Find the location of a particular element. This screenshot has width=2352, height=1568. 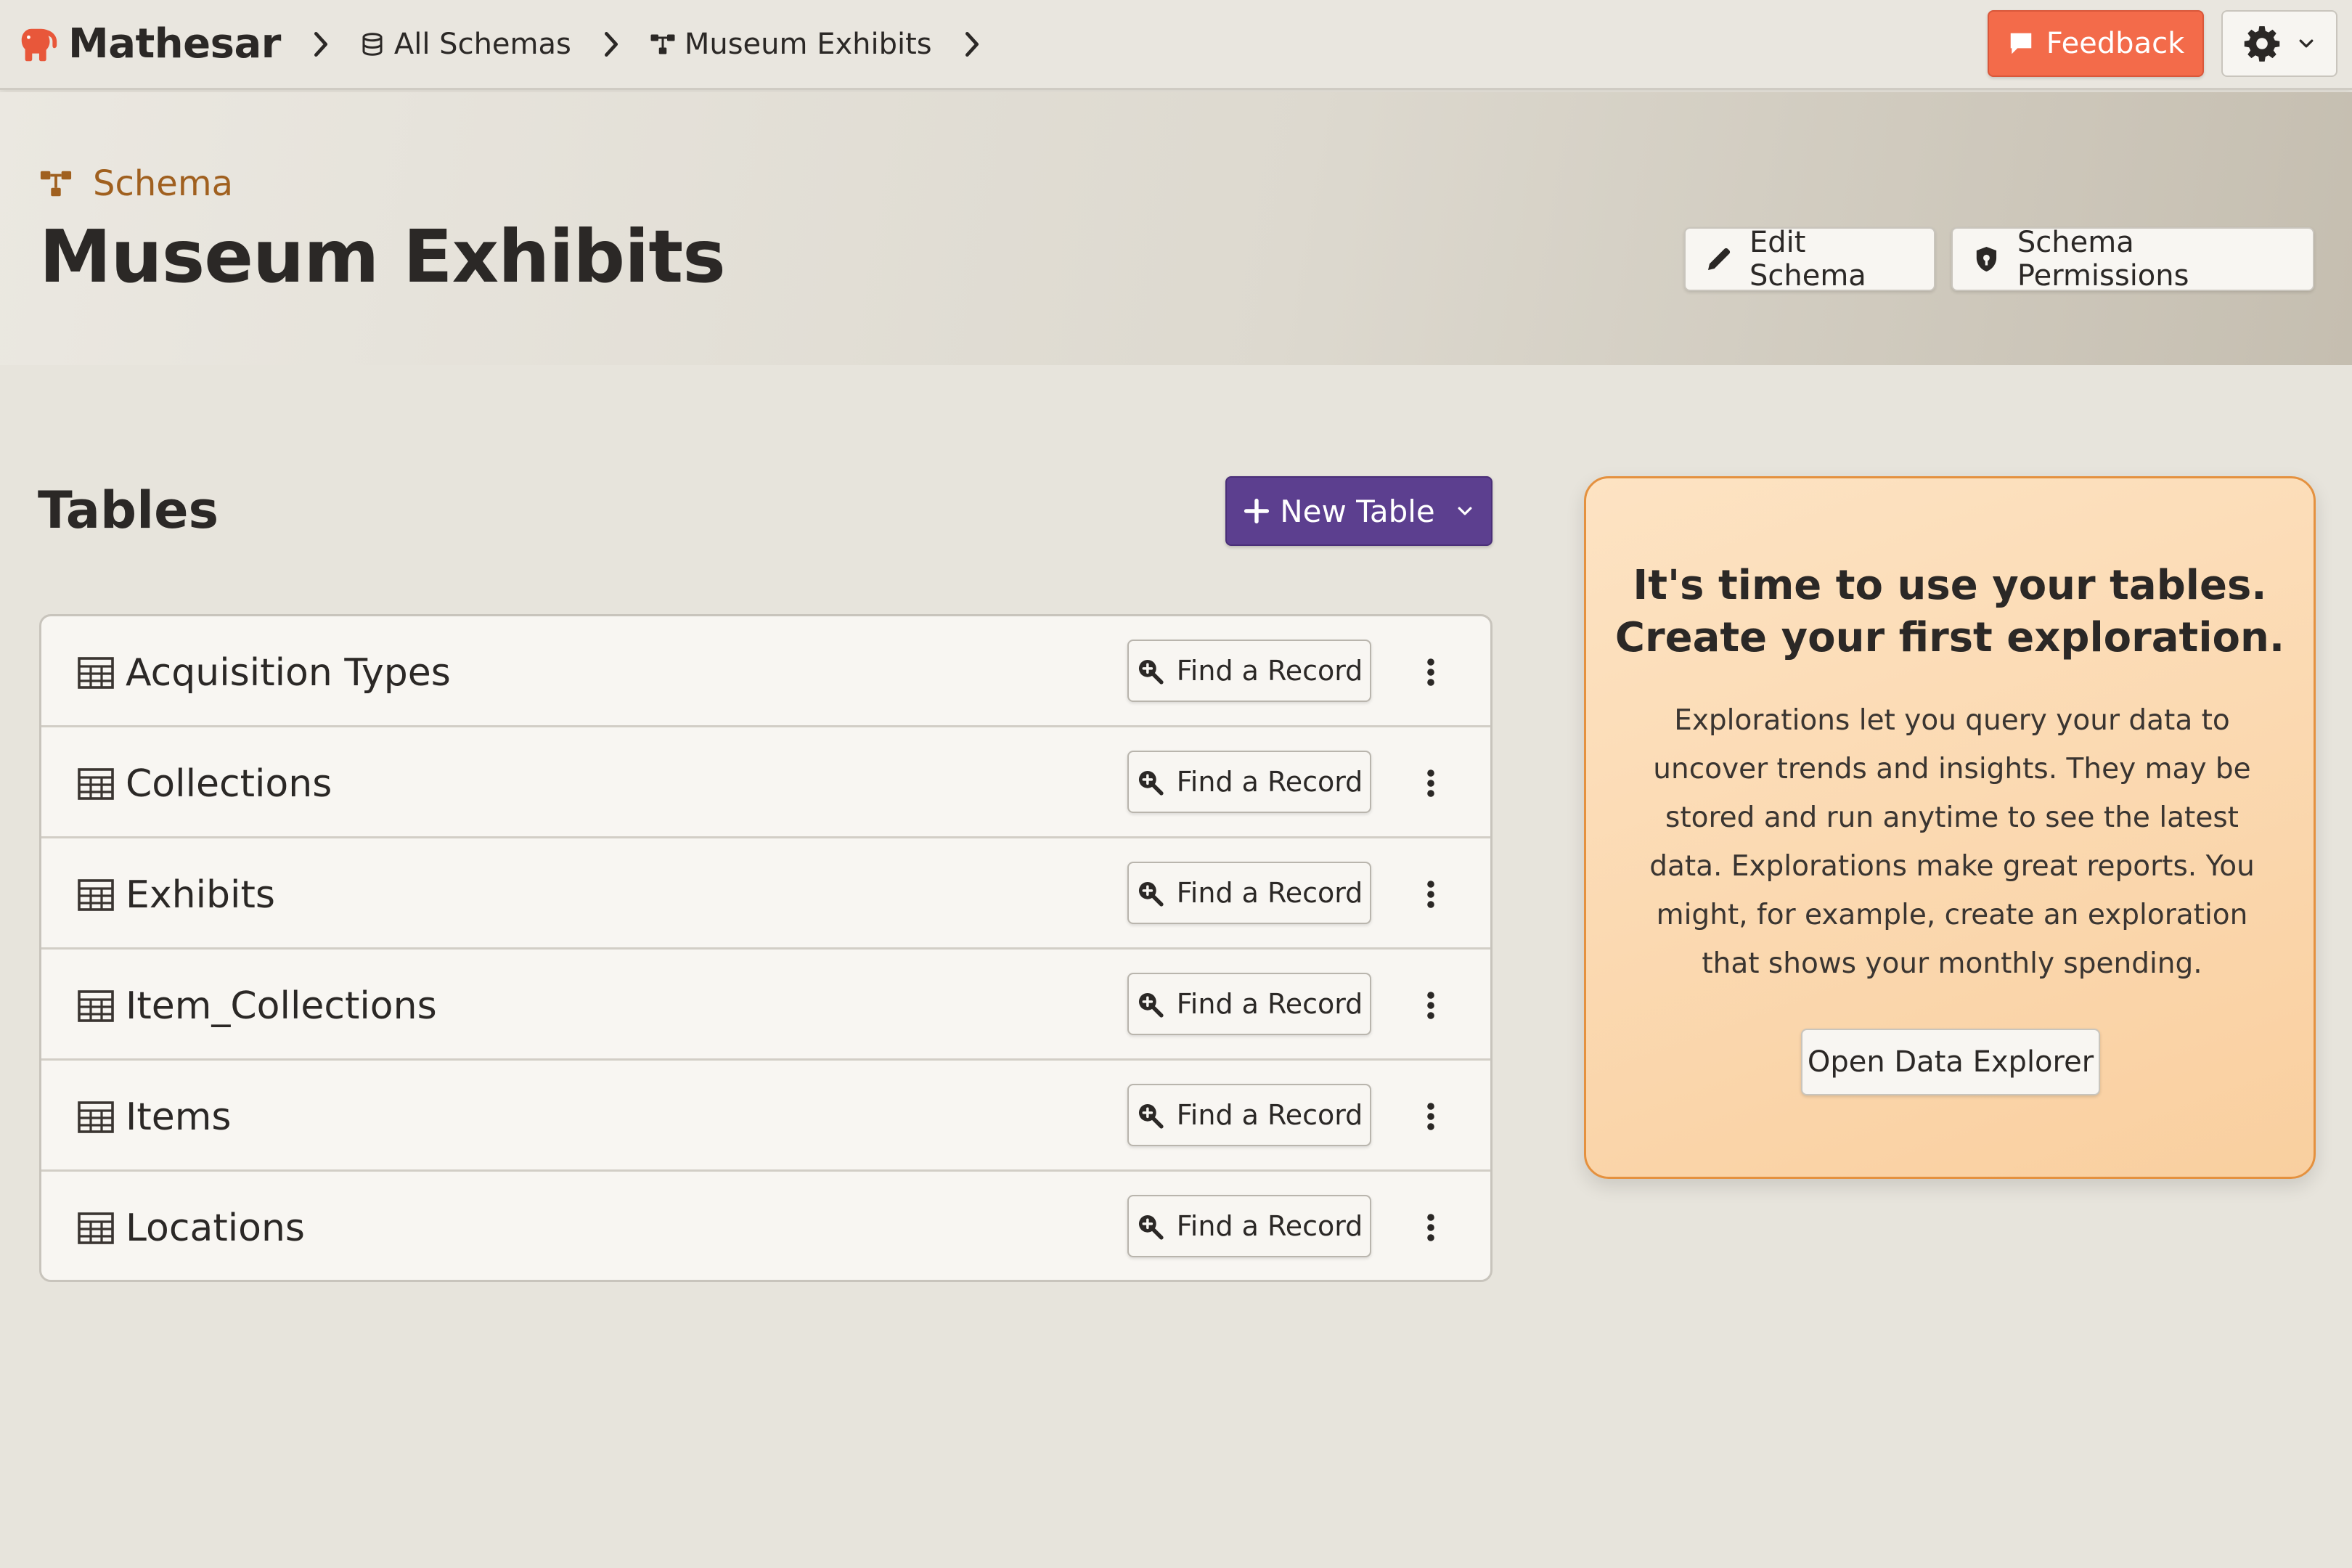

table-name-link: Acquisition Types is located at coordinates (289, 673).